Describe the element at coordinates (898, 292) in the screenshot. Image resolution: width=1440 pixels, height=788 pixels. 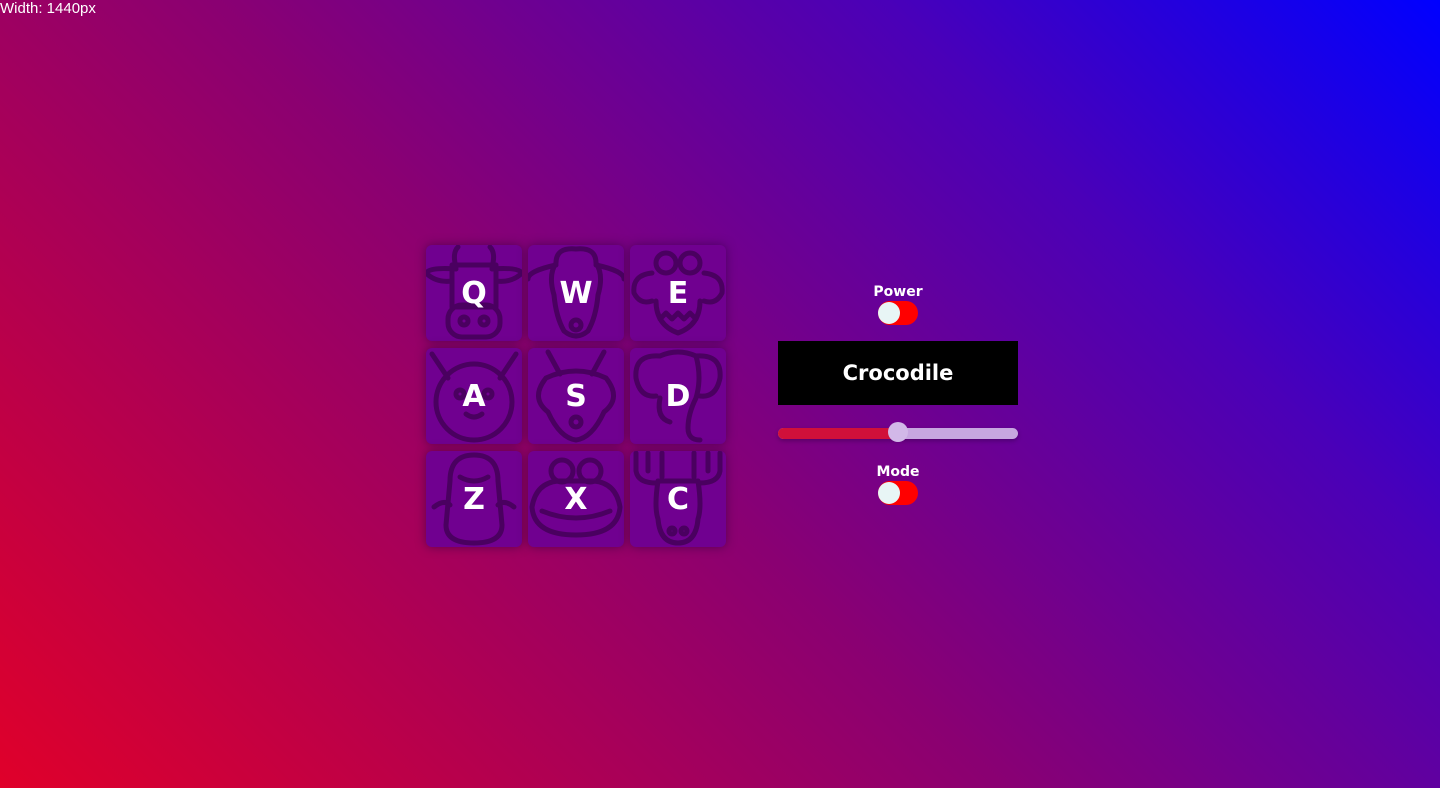
I see `power-label: Power` at that location.